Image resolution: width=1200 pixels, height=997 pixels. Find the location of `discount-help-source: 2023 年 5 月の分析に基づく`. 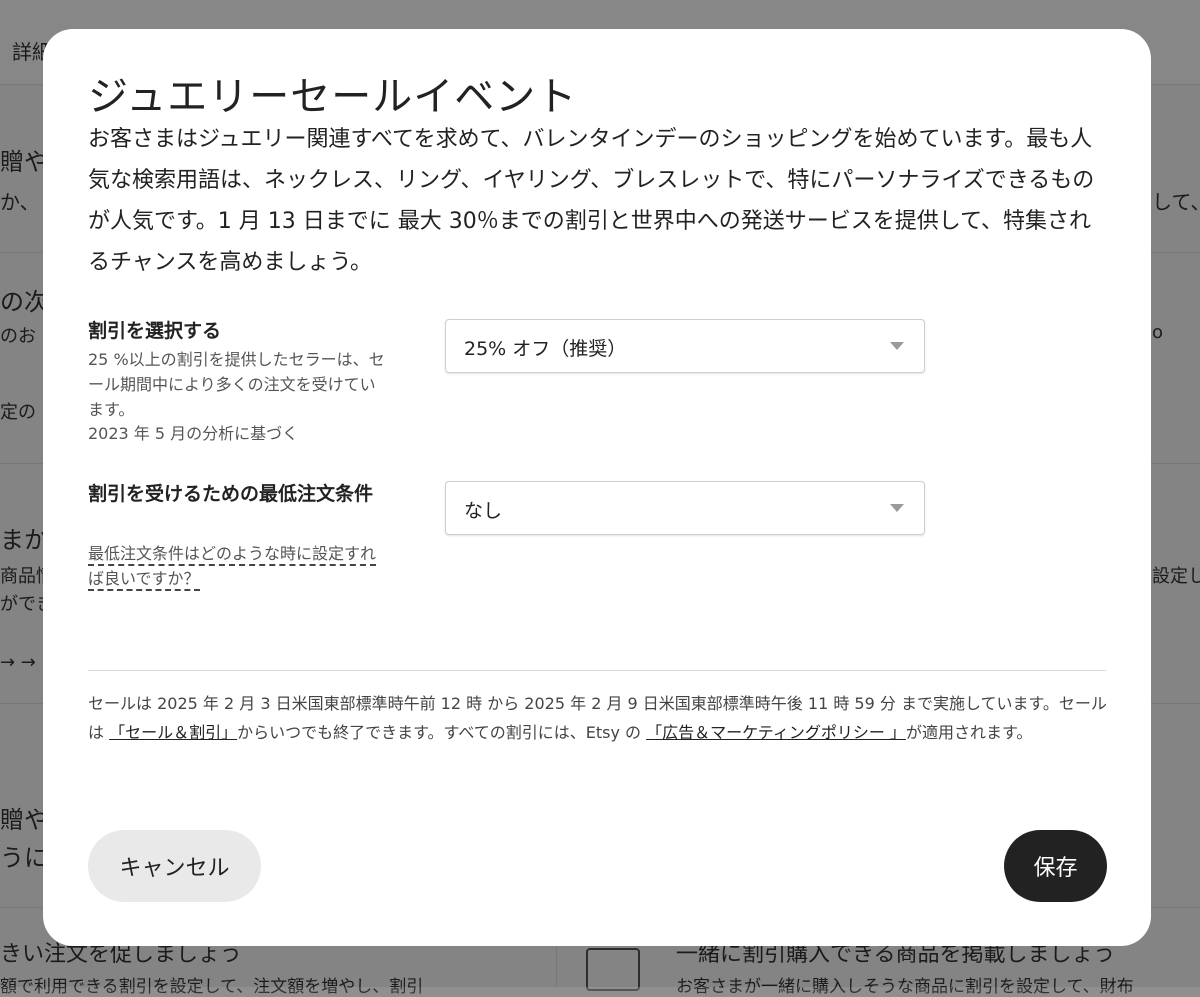

discount-help-source: 2023 年 5 月の分析に基づく is located at coordinates (193, 433).